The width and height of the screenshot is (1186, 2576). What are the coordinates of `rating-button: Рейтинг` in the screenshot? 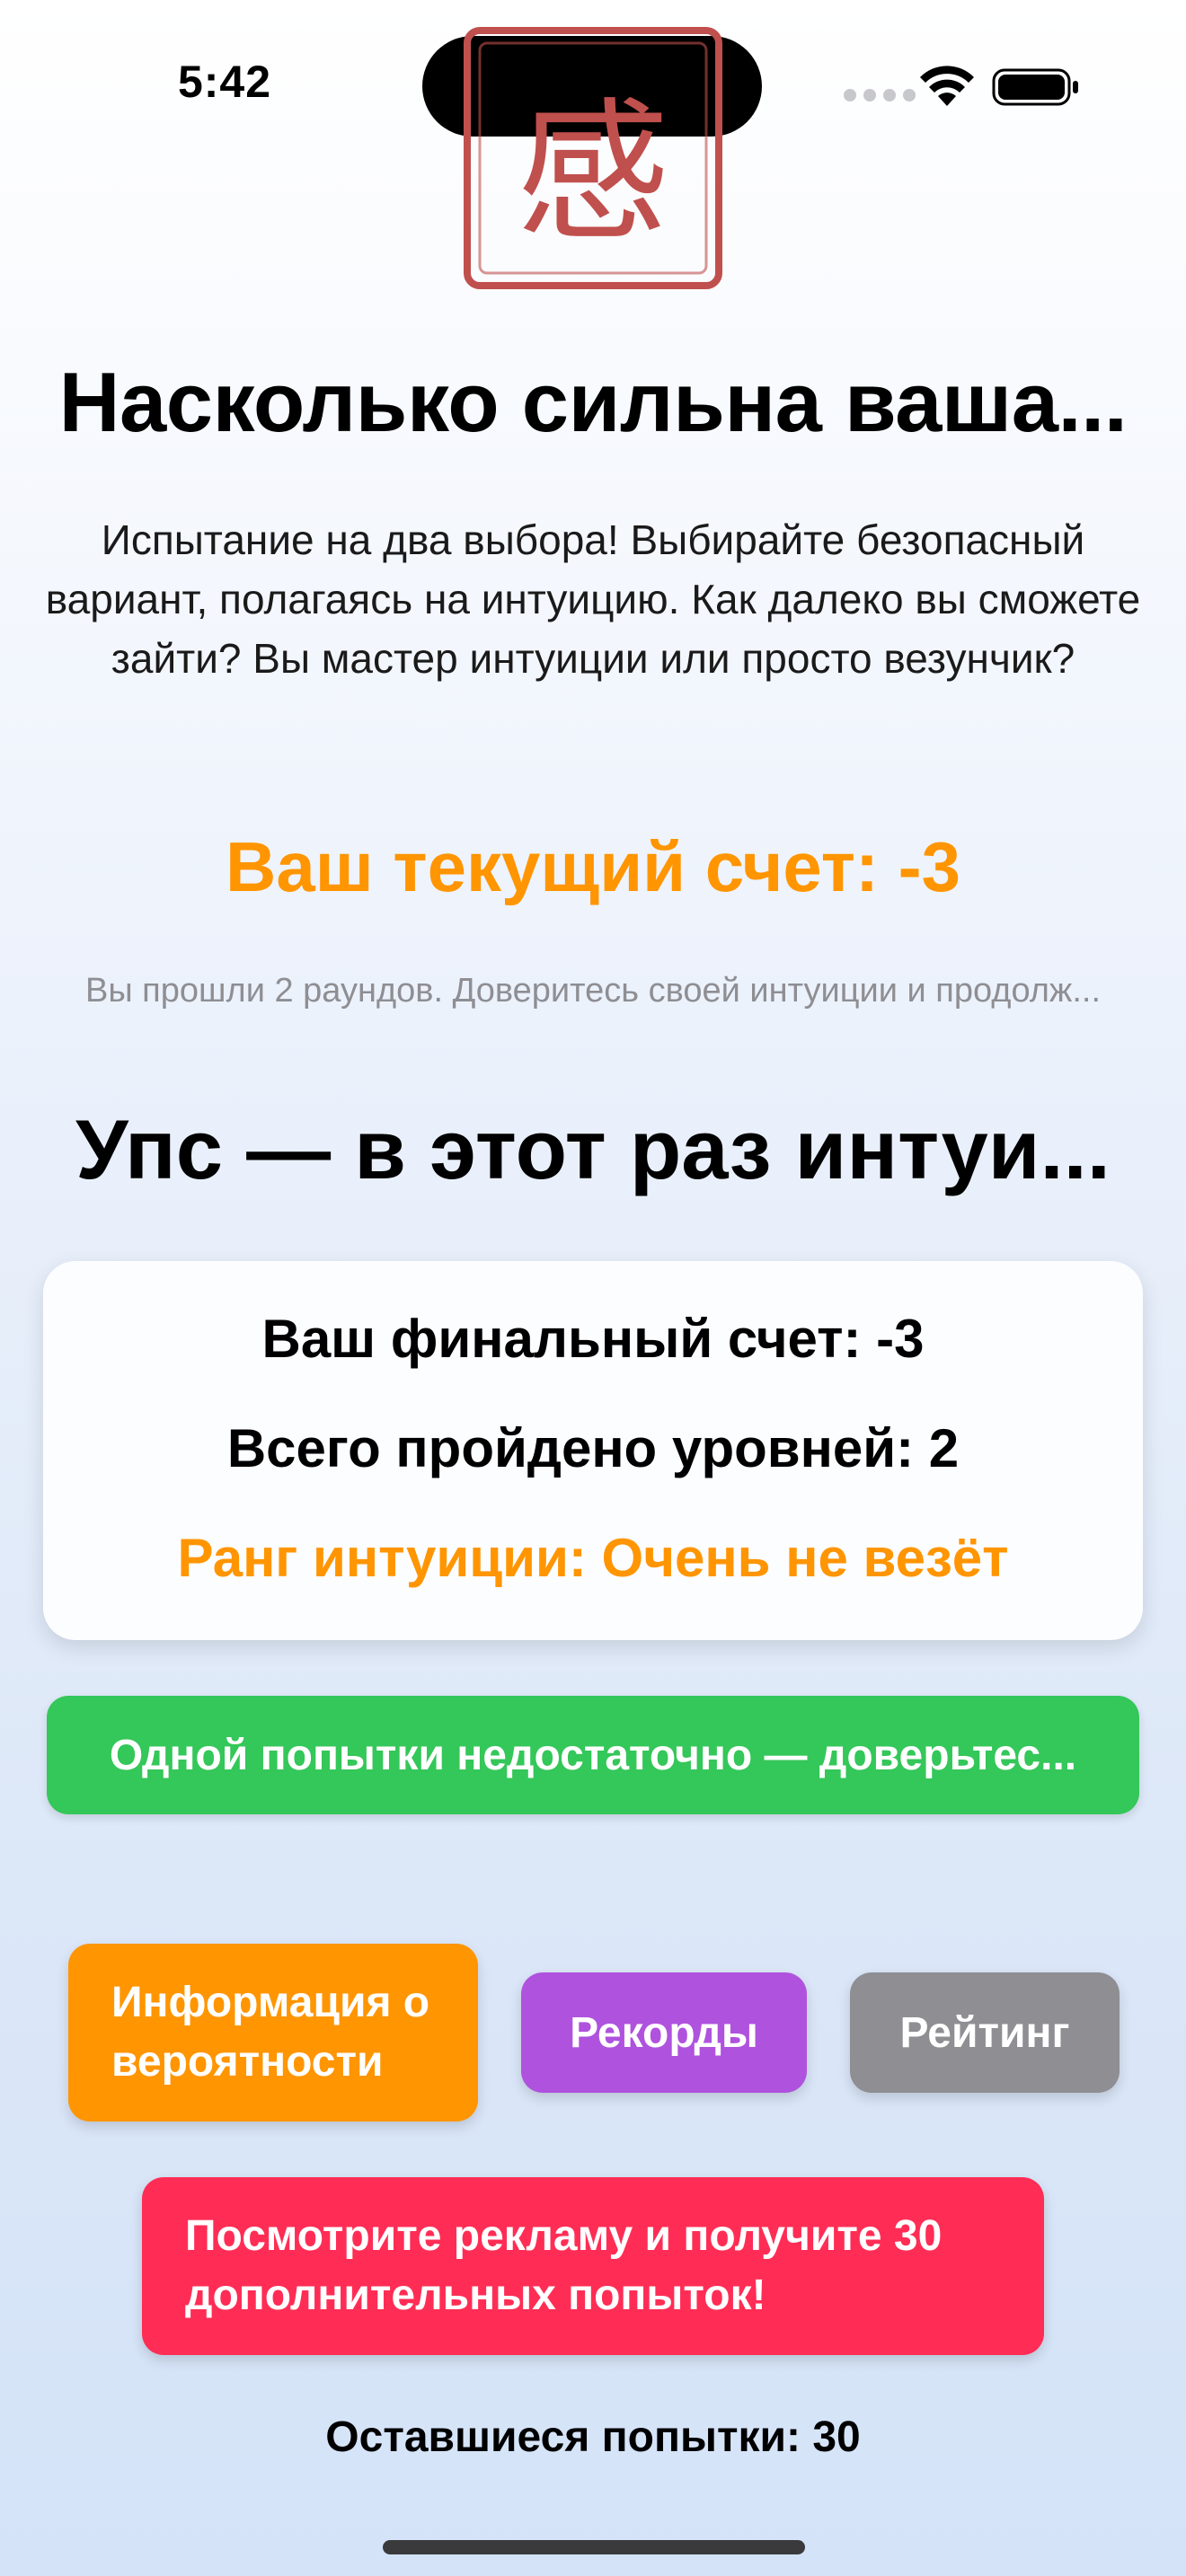 It's located at (985, 2032).